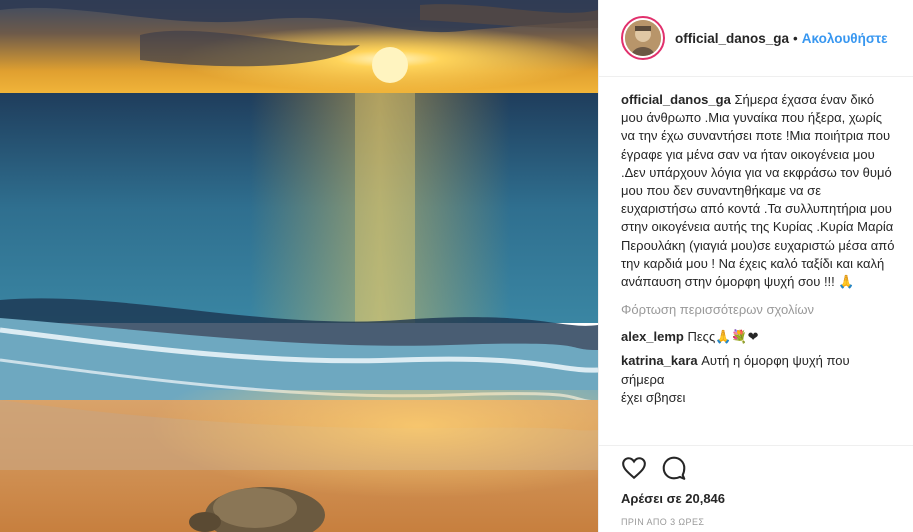 The height and width of the screenshot is (532, 913). Describe the element at coordinates (732, 38) in the screenshot. I see `username-link: official_danos_ga` at that location.